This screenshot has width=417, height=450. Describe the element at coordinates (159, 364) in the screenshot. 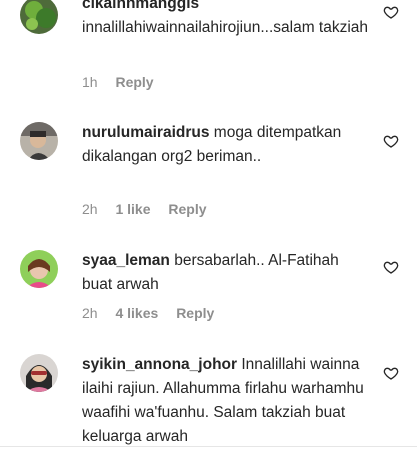

I see `comment-username: syikin_annona_johor` at that location.